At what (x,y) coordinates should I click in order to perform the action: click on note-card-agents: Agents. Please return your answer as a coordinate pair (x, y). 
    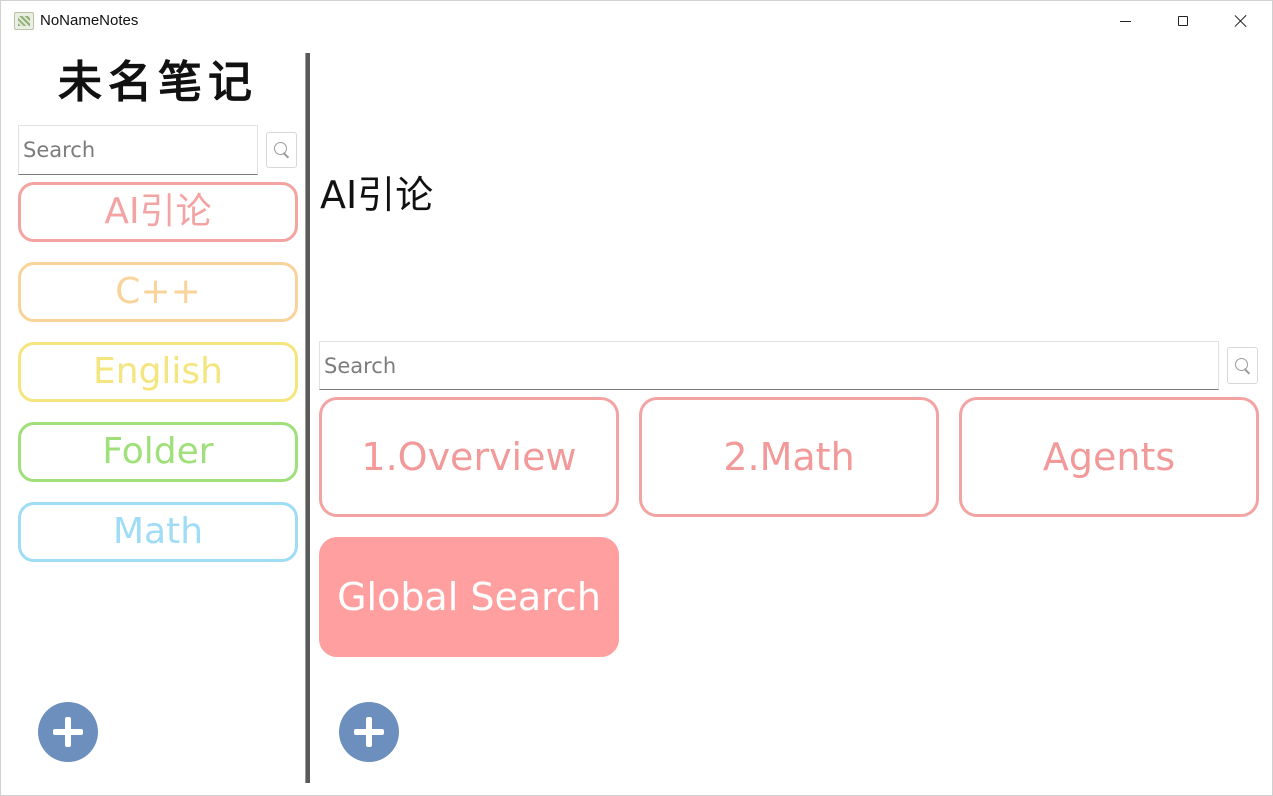
    Looking at the image, I should click on (1109, 457).